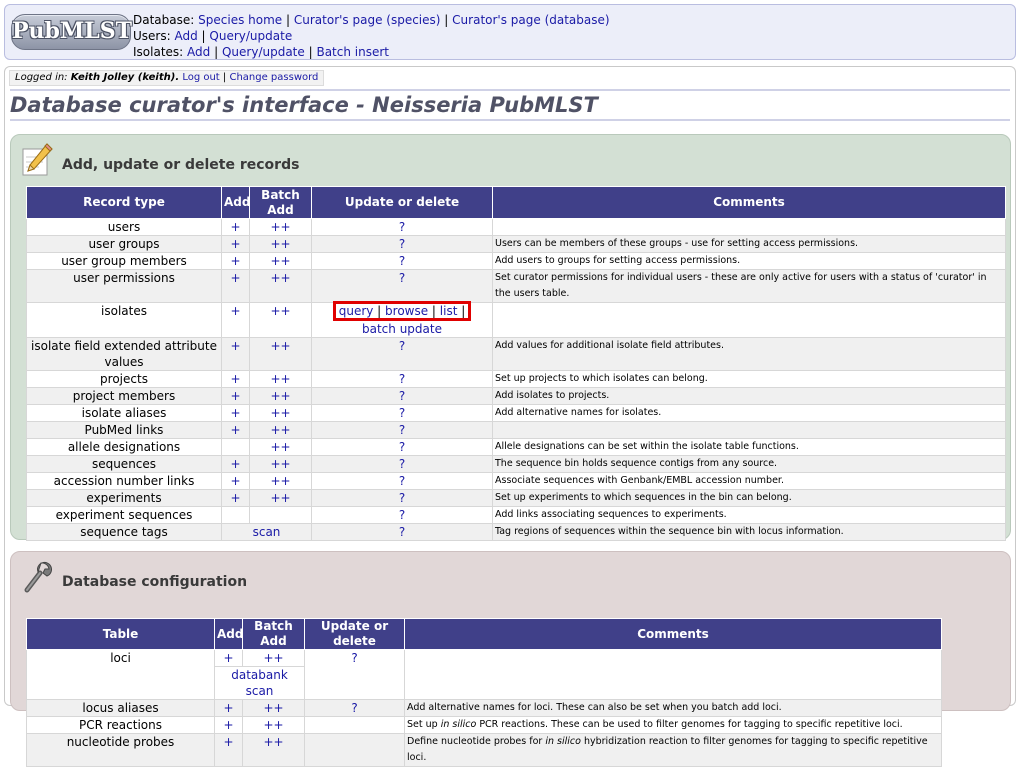 This screenshot has height=767, width=1020. Describe the element at coordinates (124, 396) in the screenshot. I see `record-type: project members` at that location.